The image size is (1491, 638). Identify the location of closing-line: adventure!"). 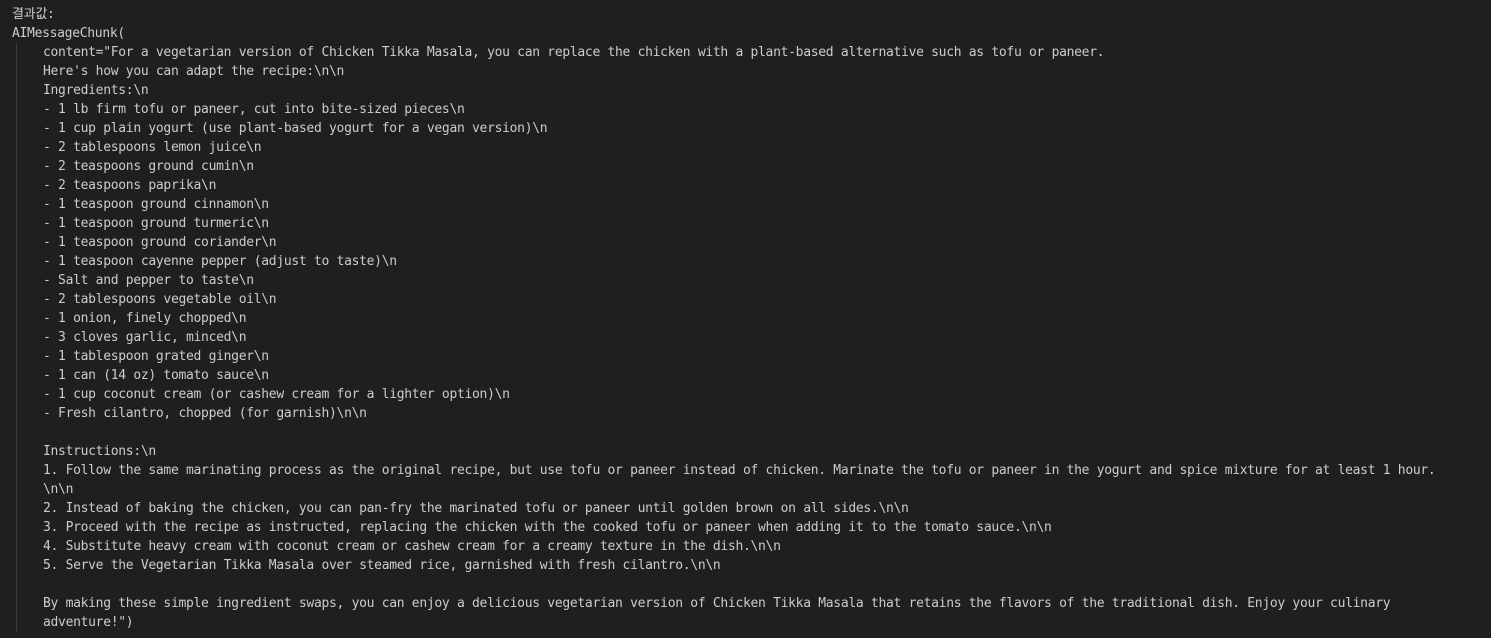
(88, 622).